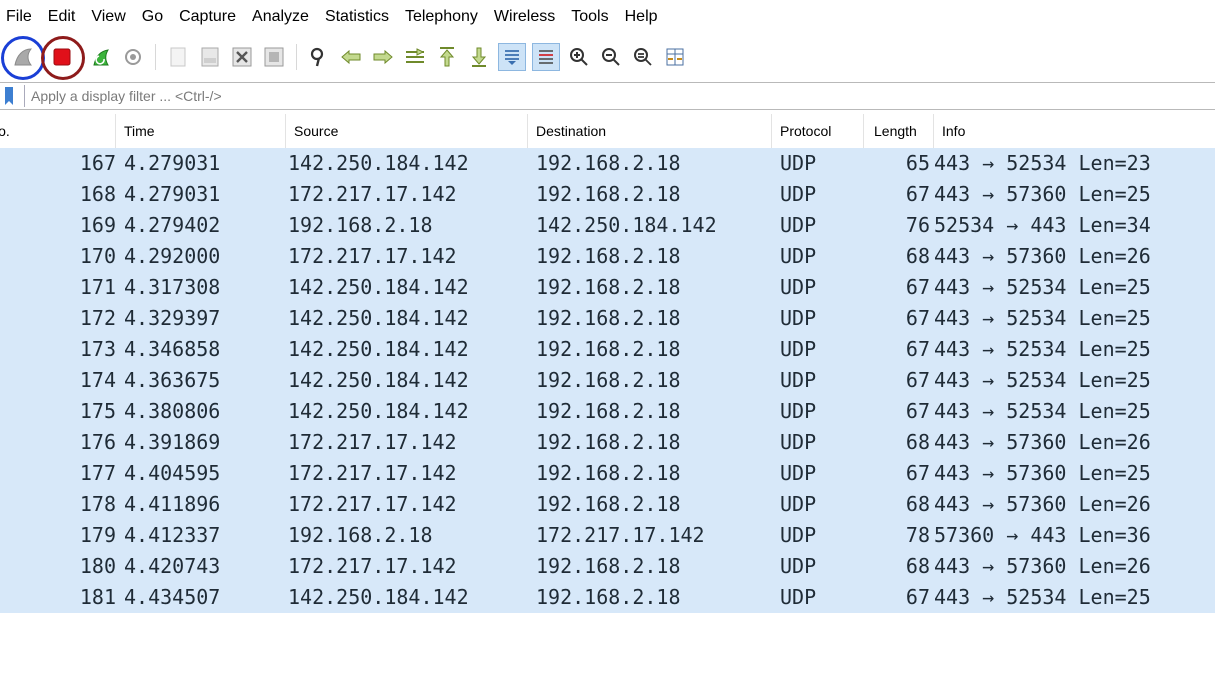 This screenshot has width=1215, height=678. I want to click on file-icon, so click(178, 57).